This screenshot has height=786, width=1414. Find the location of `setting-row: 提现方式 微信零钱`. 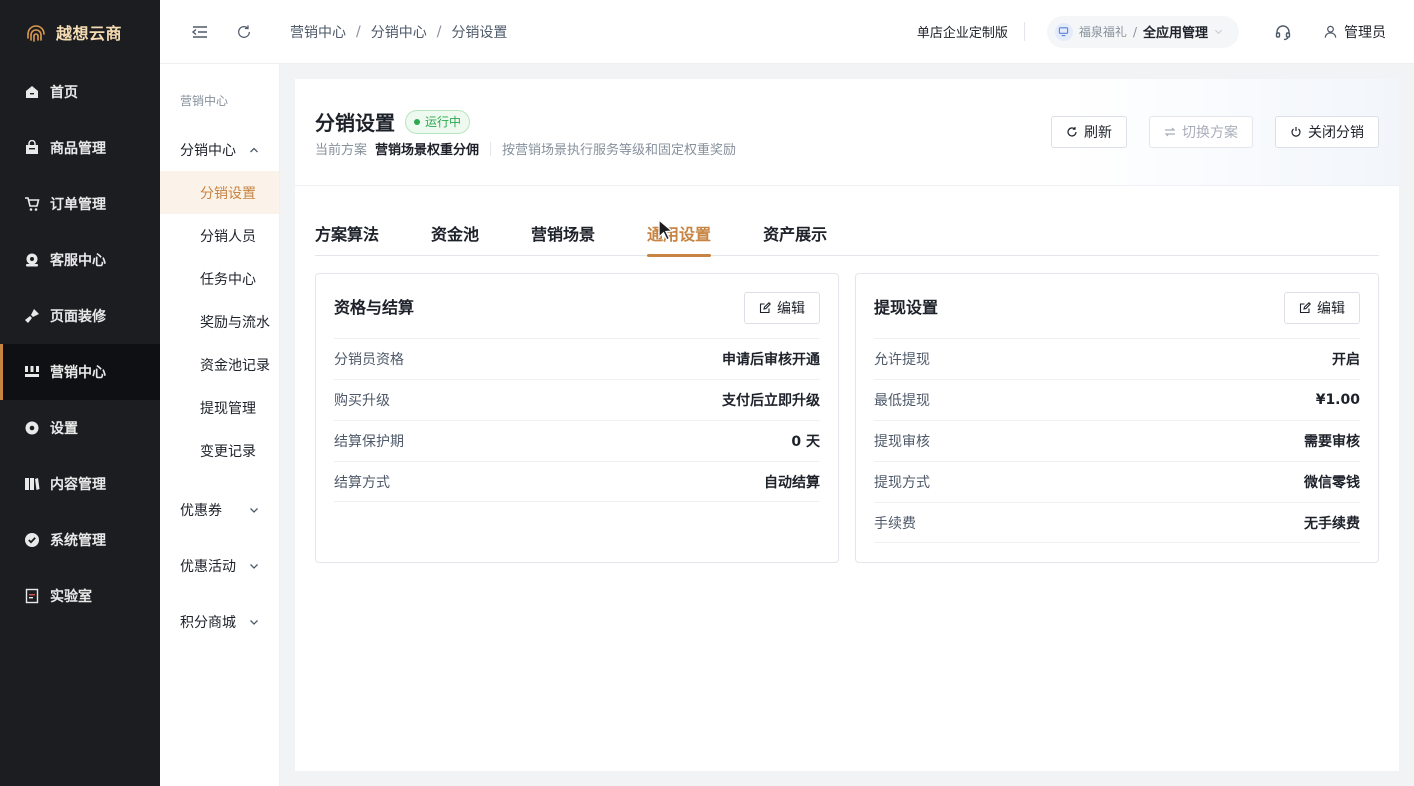

setting-row: 提现方式 微信零钱 is located at coordinates (1117, 481).